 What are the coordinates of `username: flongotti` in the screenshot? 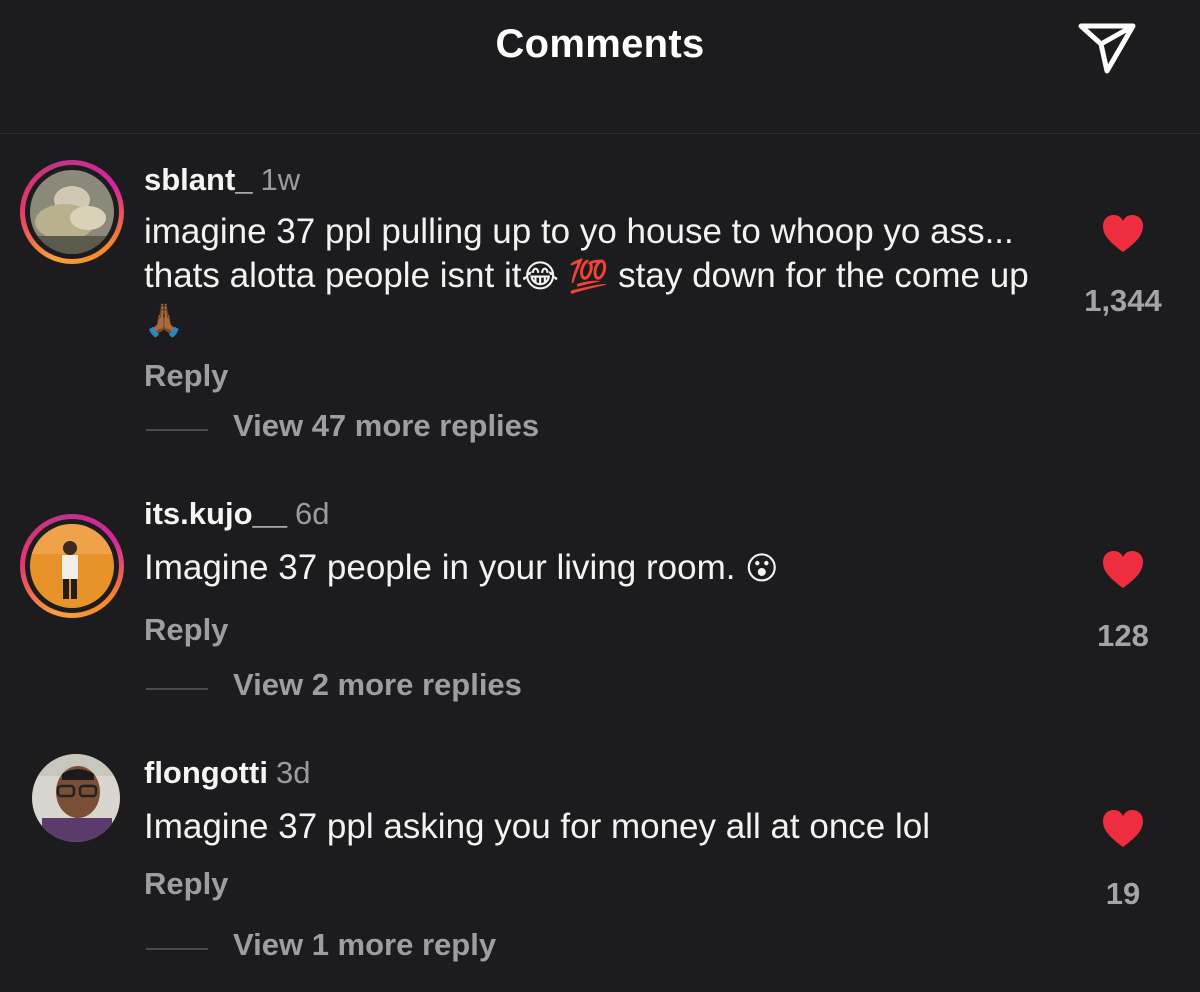 It's located at (206, 772).